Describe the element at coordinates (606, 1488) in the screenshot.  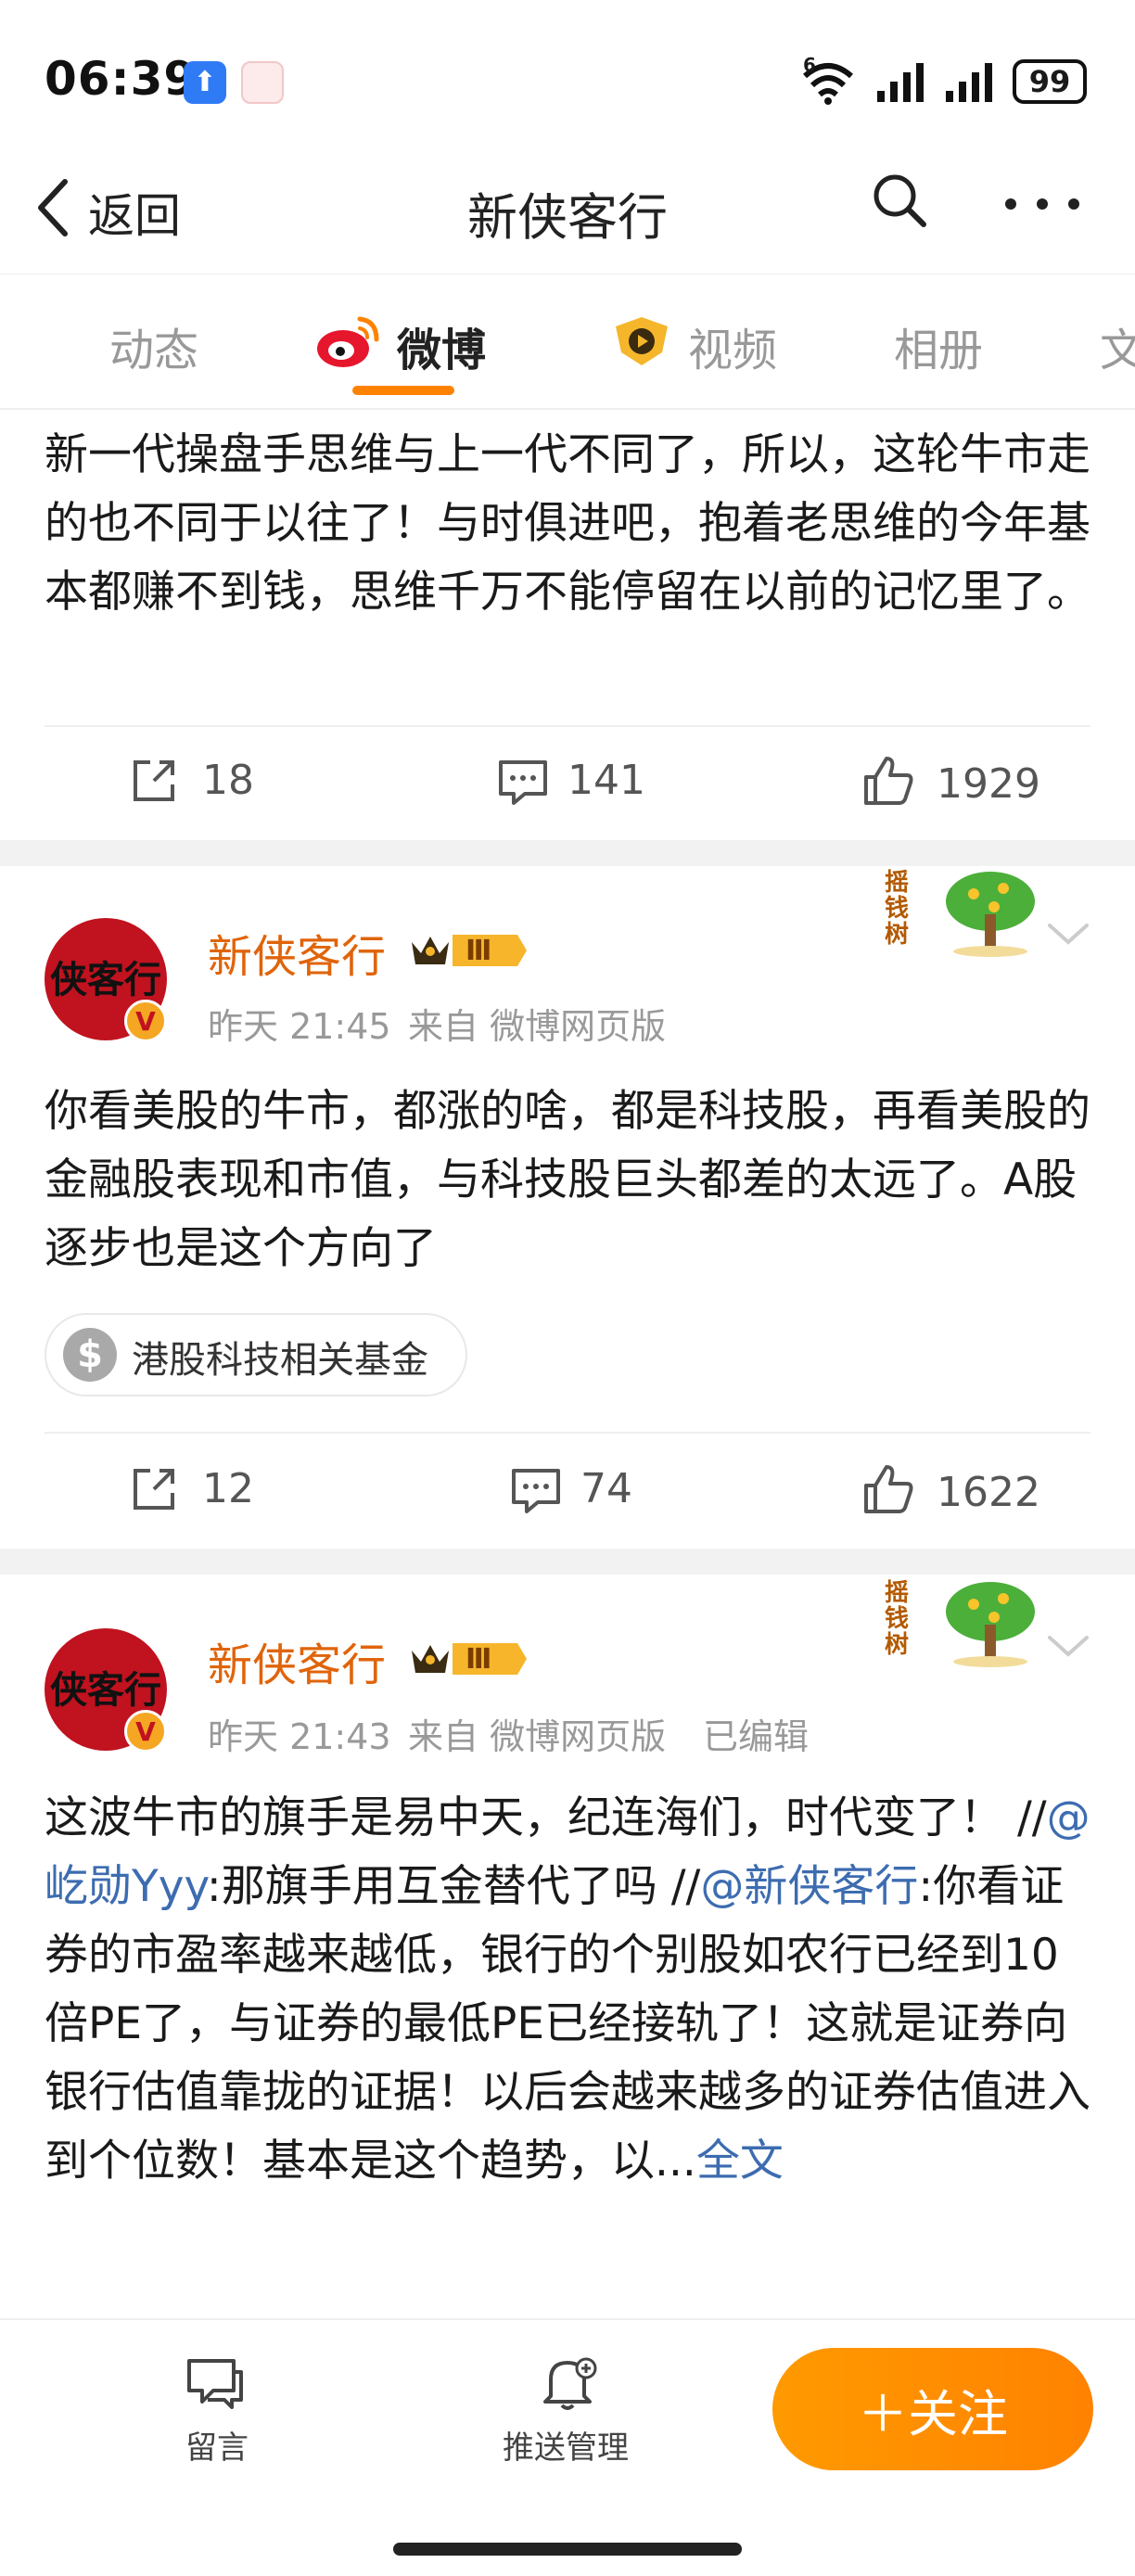
I see `comment-count: 74` at that location.